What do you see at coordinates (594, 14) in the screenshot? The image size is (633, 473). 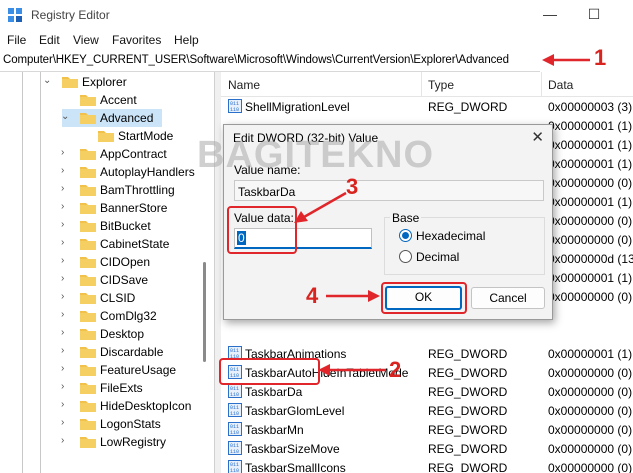 I see `maximize-button: ☐` at bounding box center [594, 14].